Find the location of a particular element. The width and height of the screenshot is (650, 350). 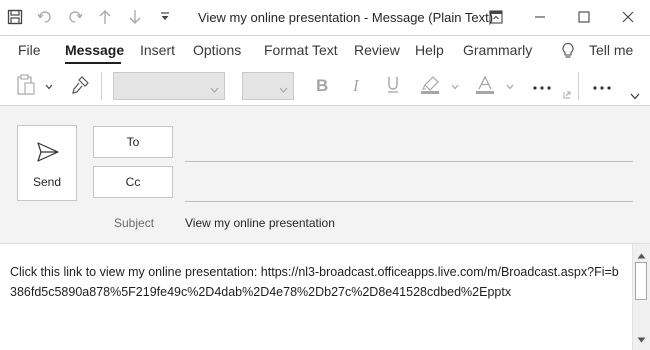

collapse-ribbon-button is located at coordinates (635, 96).